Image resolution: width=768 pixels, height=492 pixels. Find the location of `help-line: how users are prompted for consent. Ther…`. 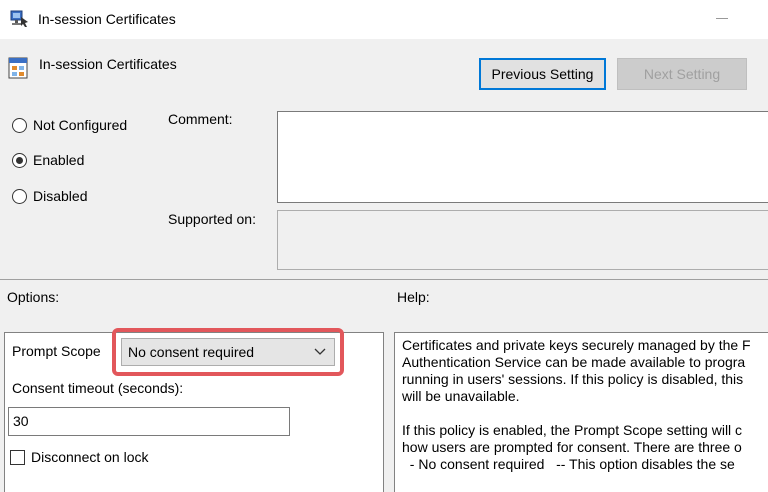

help-line: how users are prompted for consent. Ther… is located at coordinates (572, 447).